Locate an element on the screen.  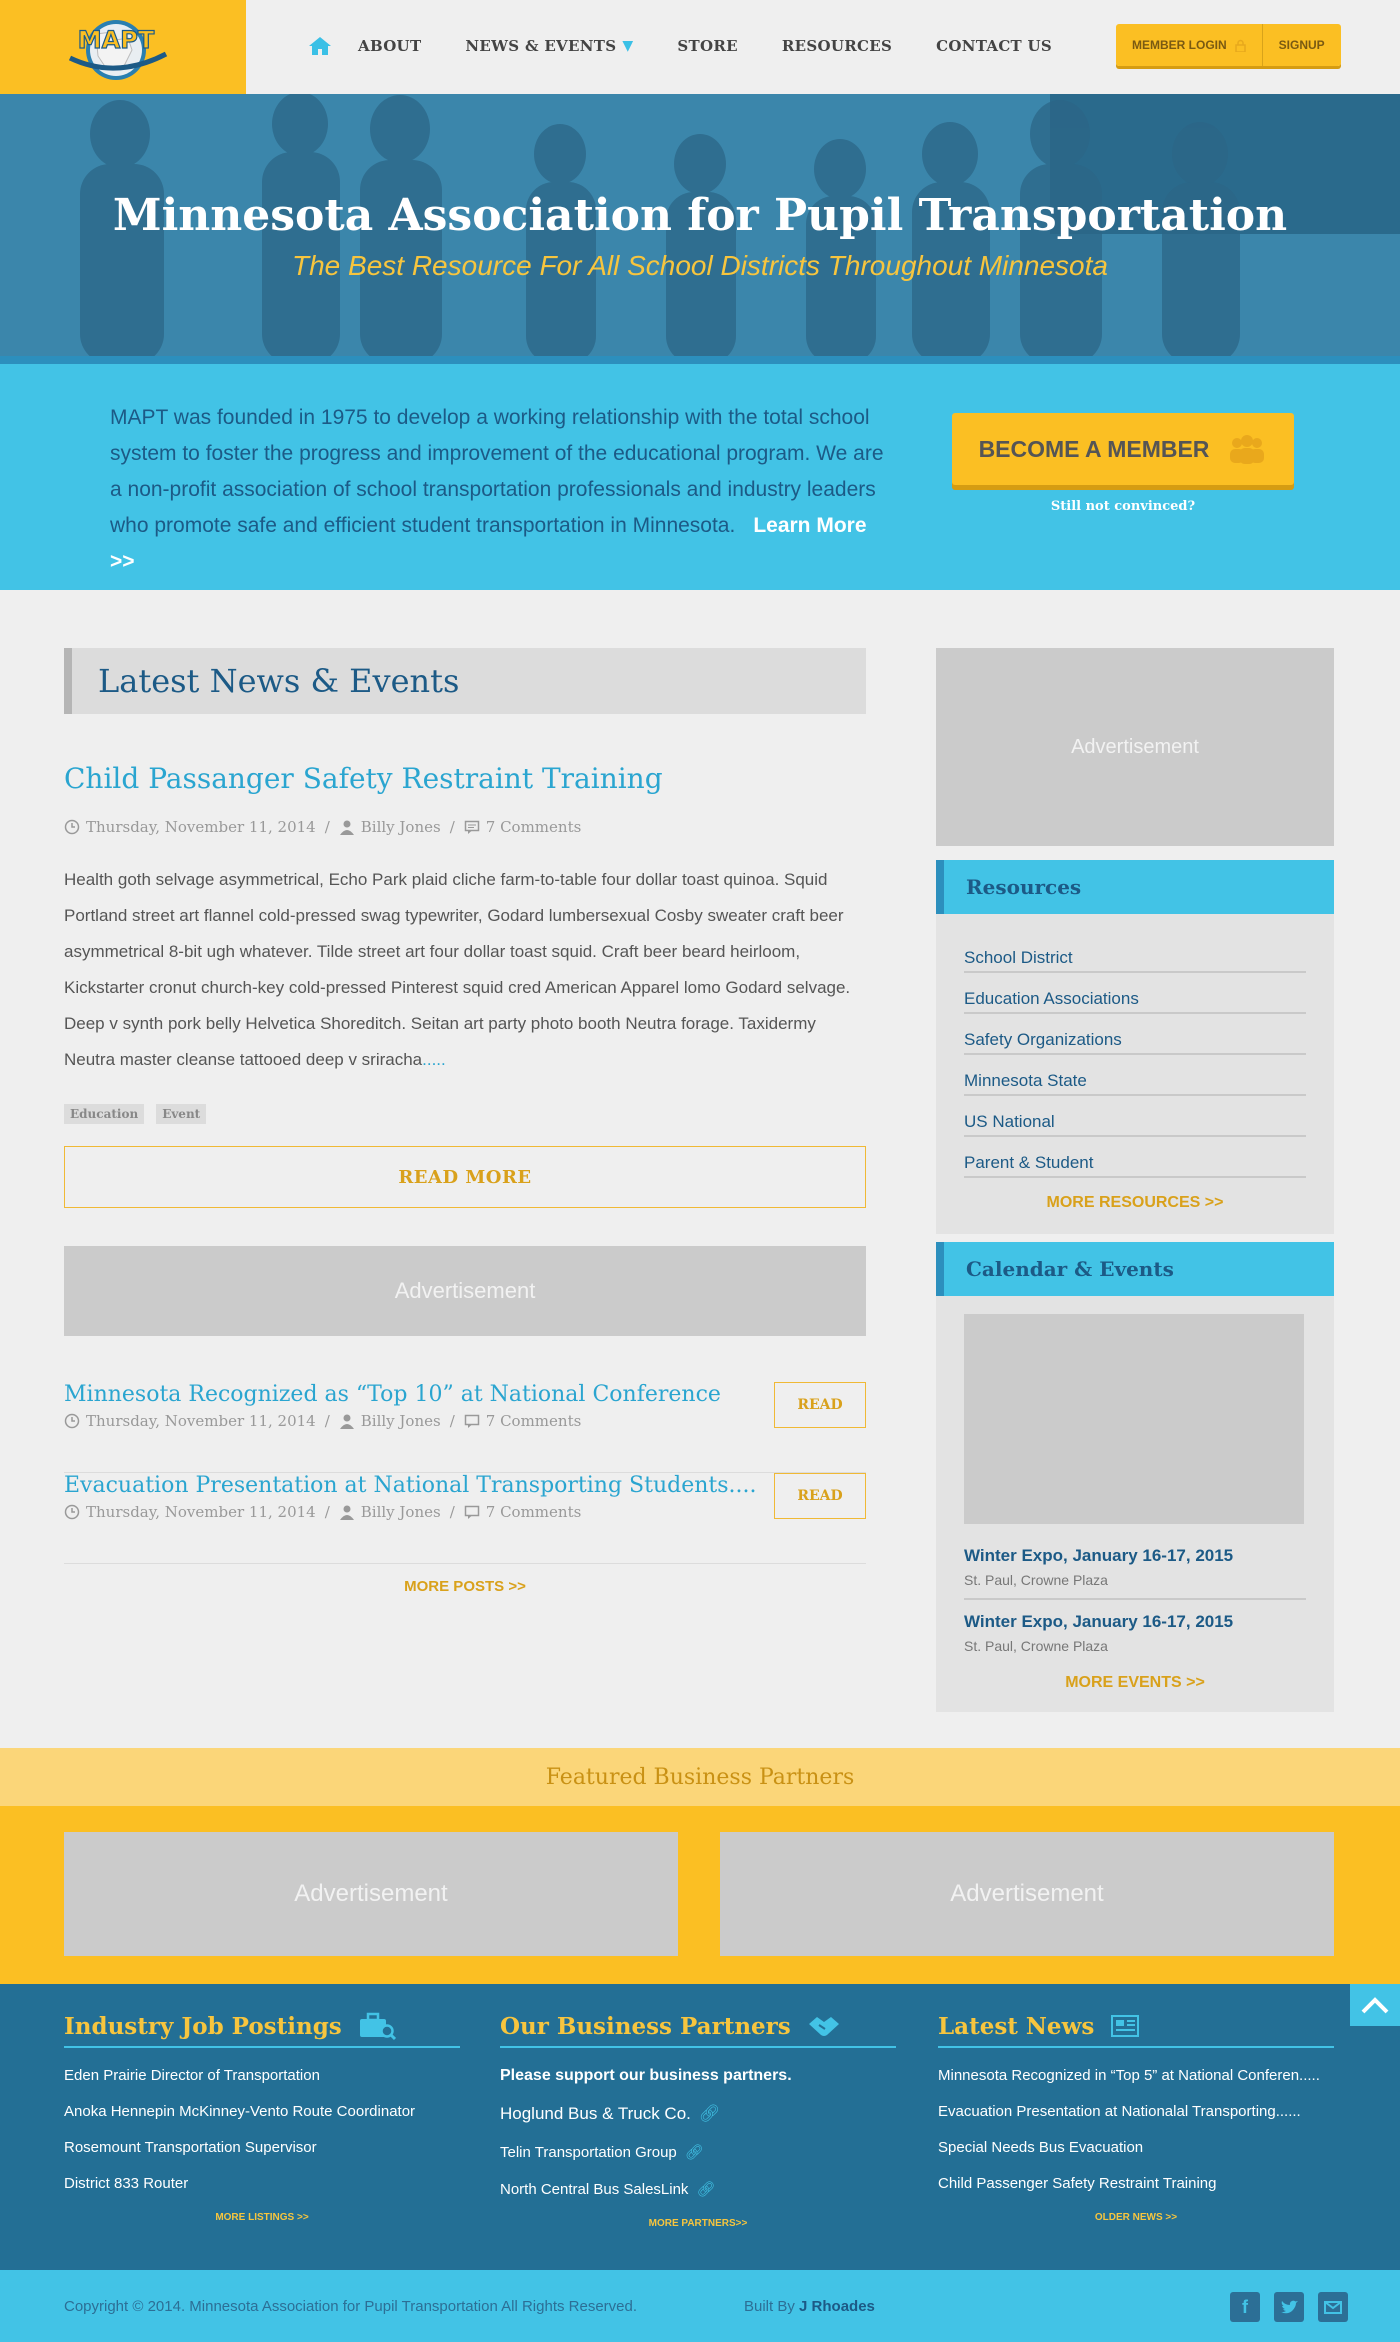
featured-partners-band: Advertisement Advertisement is located at coordinates (700, 1895).